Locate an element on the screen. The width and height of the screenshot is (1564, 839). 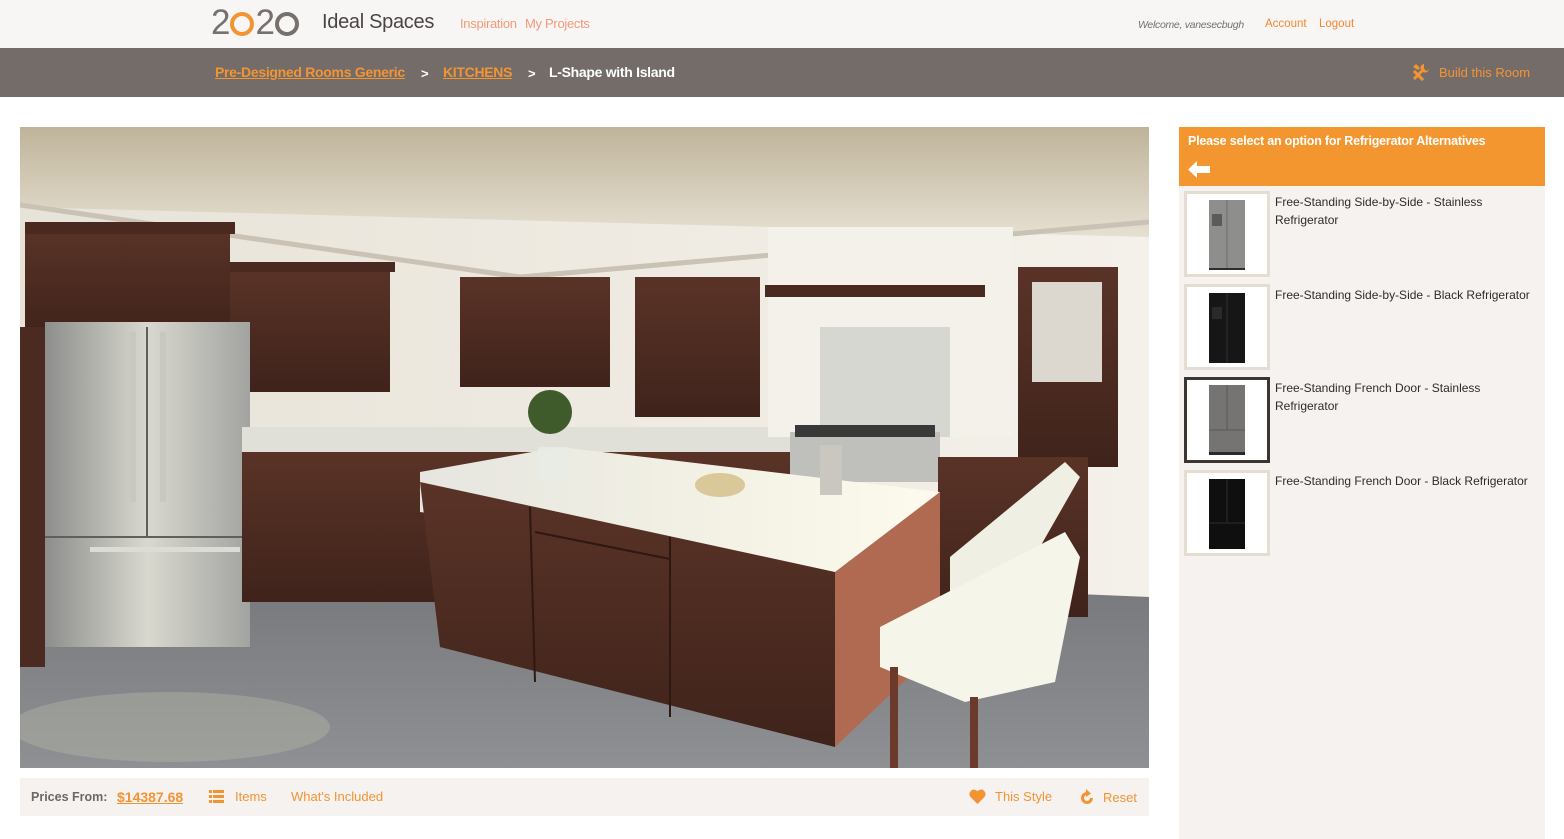
this-style-label: This Style is located at coordinates (1024, 796).